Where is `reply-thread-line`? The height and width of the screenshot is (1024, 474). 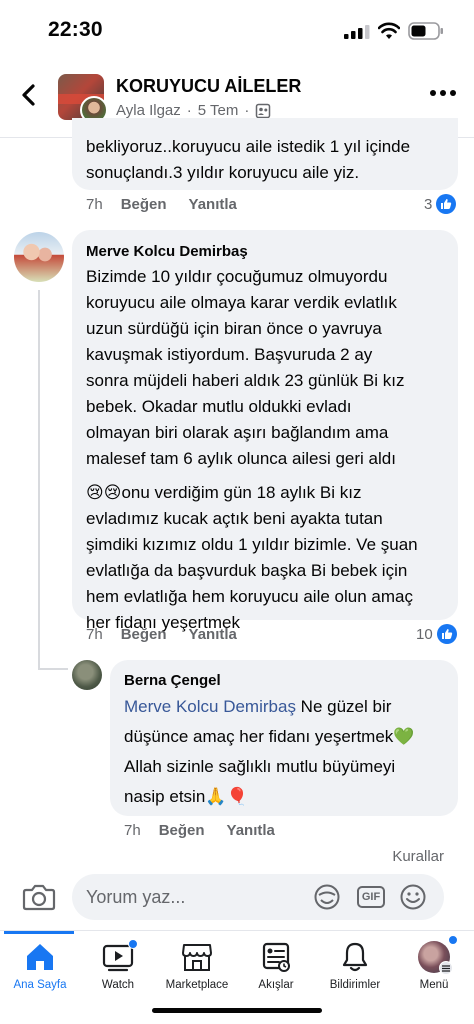 reply-thread-line is located at coordinates (39, 480).